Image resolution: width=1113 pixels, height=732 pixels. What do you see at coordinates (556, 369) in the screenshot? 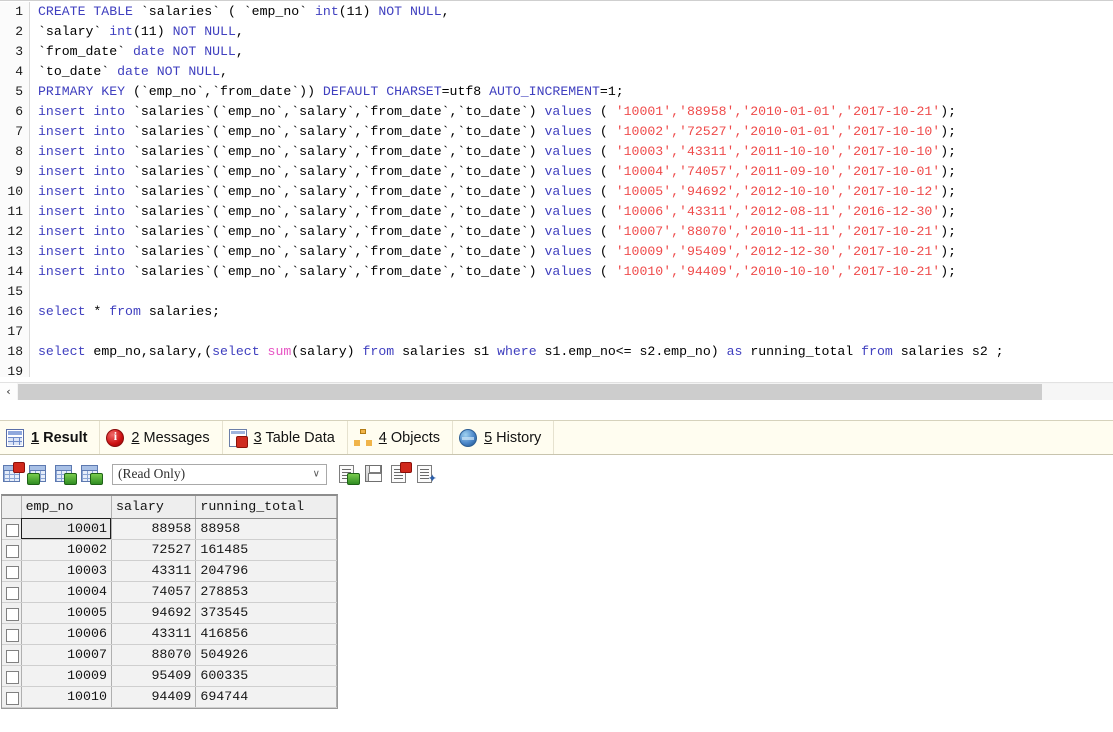
I see `code-line: 19` at bounding box center [556, 369].